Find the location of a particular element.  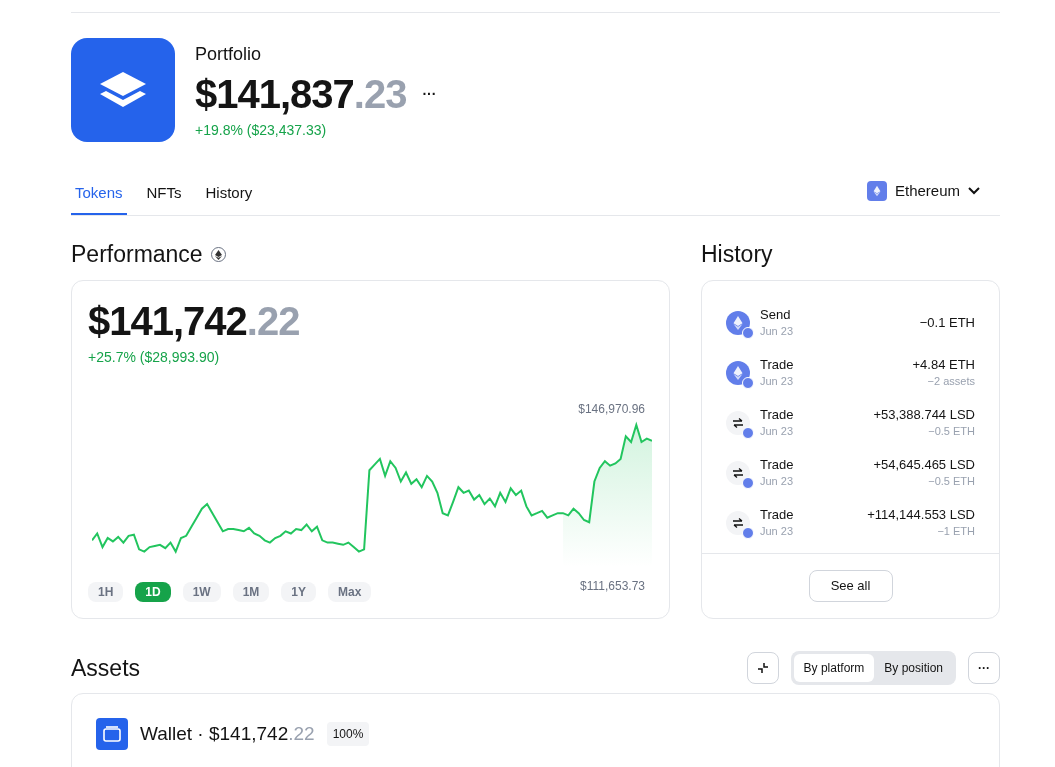

history-item: Trade Jun 23 +53,388.744 LSD −0.5 ETH is located at coordinates (850, 422).